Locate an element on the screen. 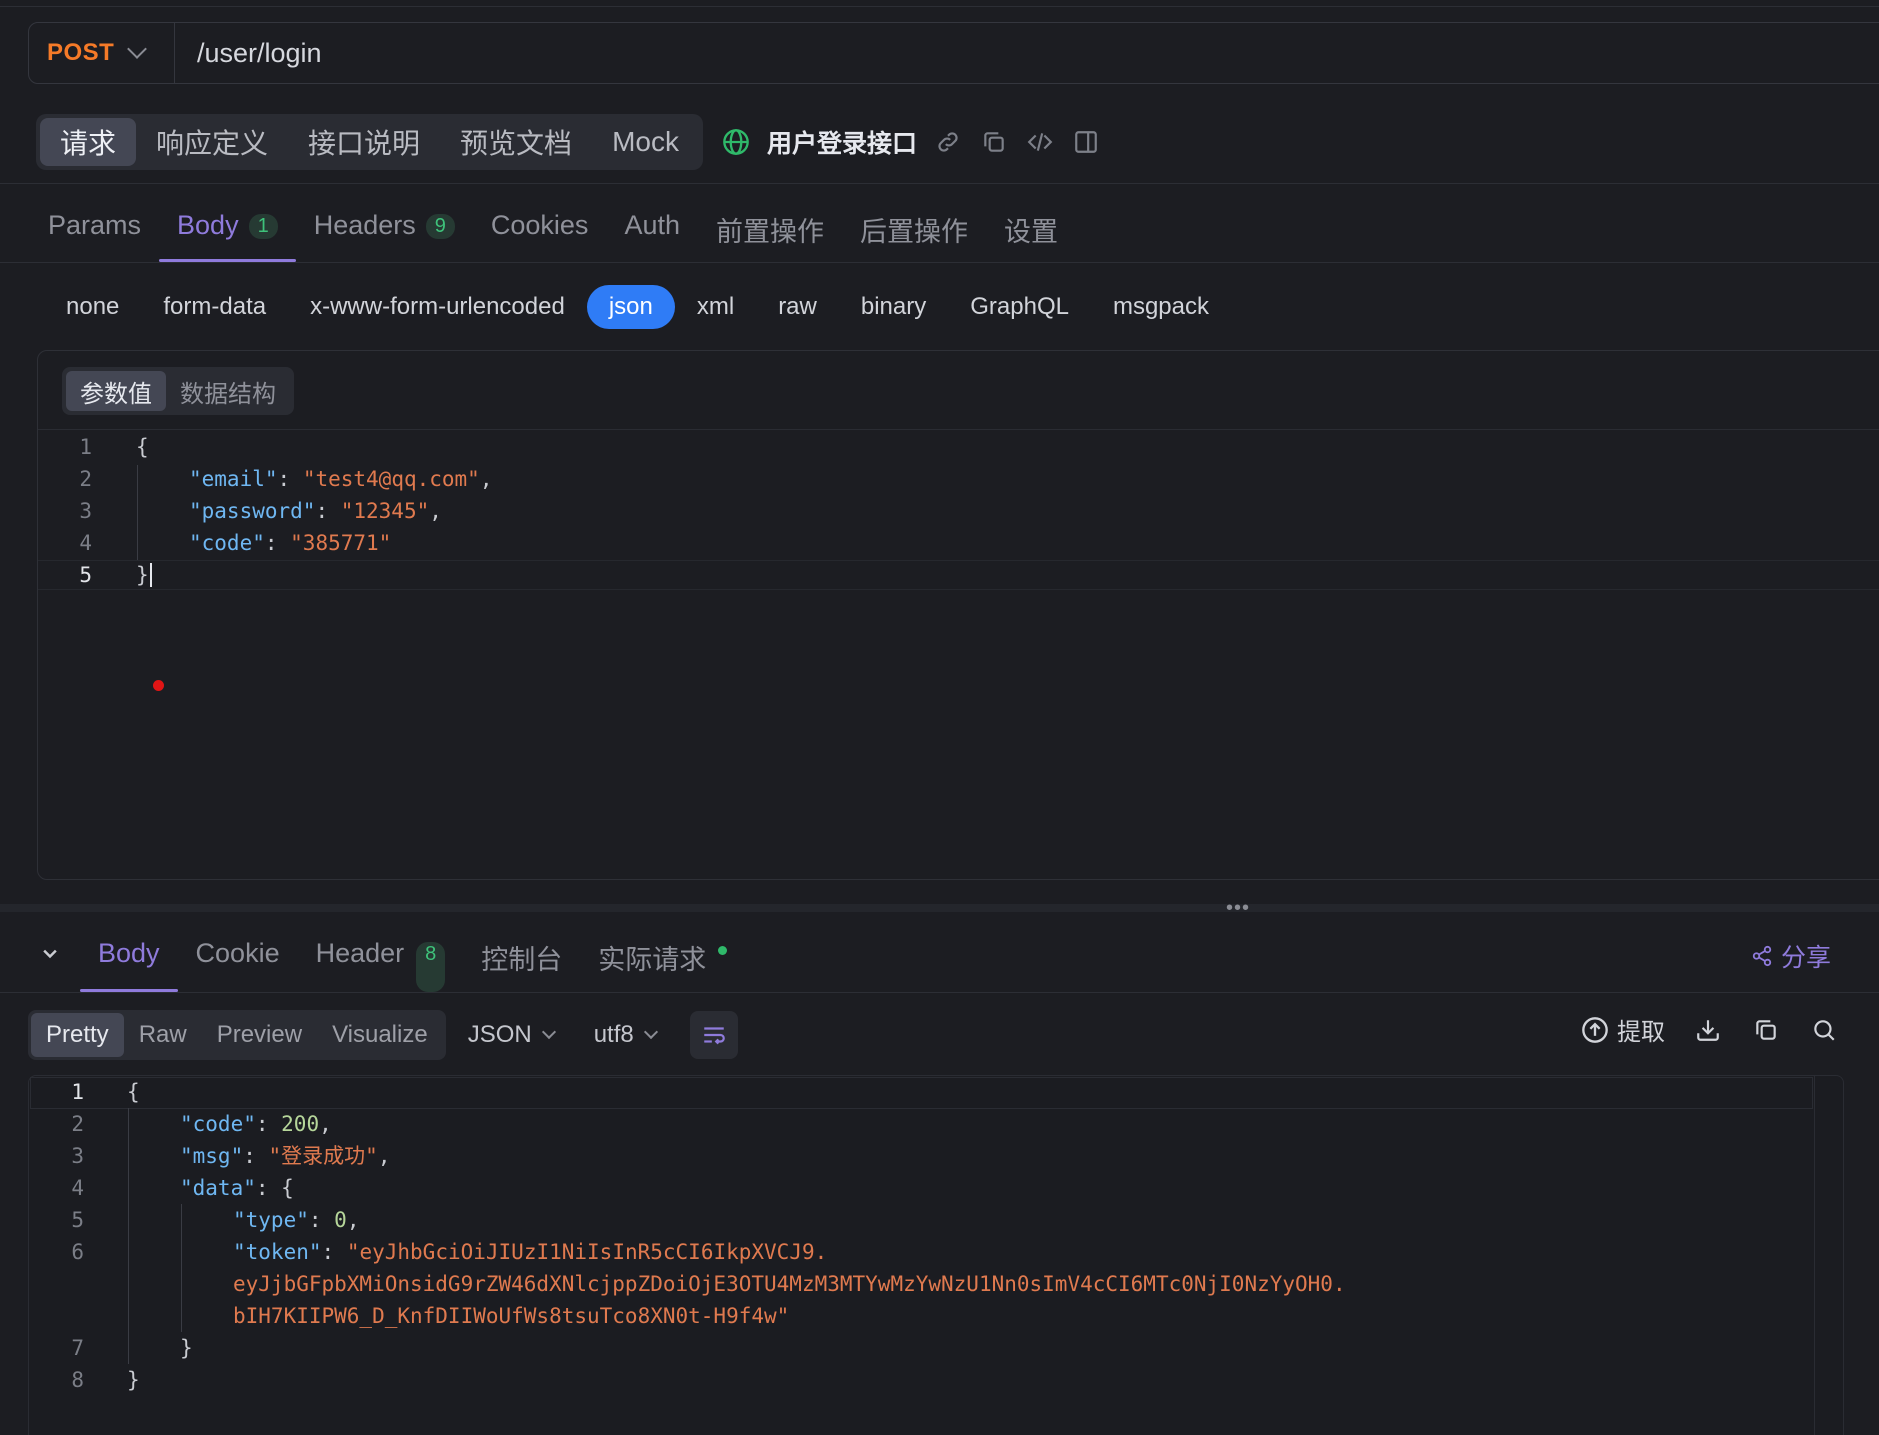 The height and width of the screenshot is (1435, 1879). tab-params: Params is located at coordinates (94, 229).